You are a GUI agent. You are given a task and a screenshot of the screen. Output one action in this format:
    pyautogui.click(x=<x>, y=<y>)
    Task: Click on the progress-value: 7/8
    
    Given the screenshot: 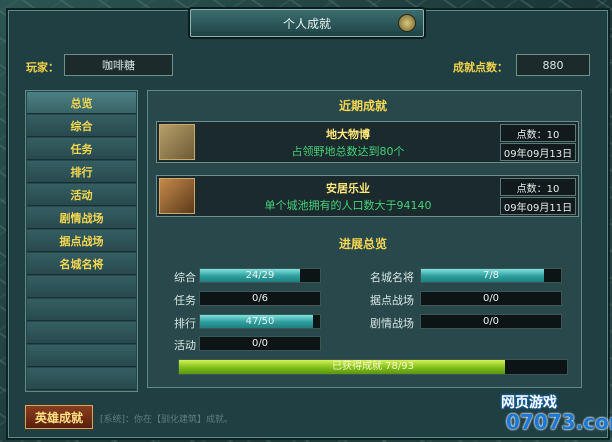 What is the action you would take?
    pyautogui.click(x=491, y=275)
    